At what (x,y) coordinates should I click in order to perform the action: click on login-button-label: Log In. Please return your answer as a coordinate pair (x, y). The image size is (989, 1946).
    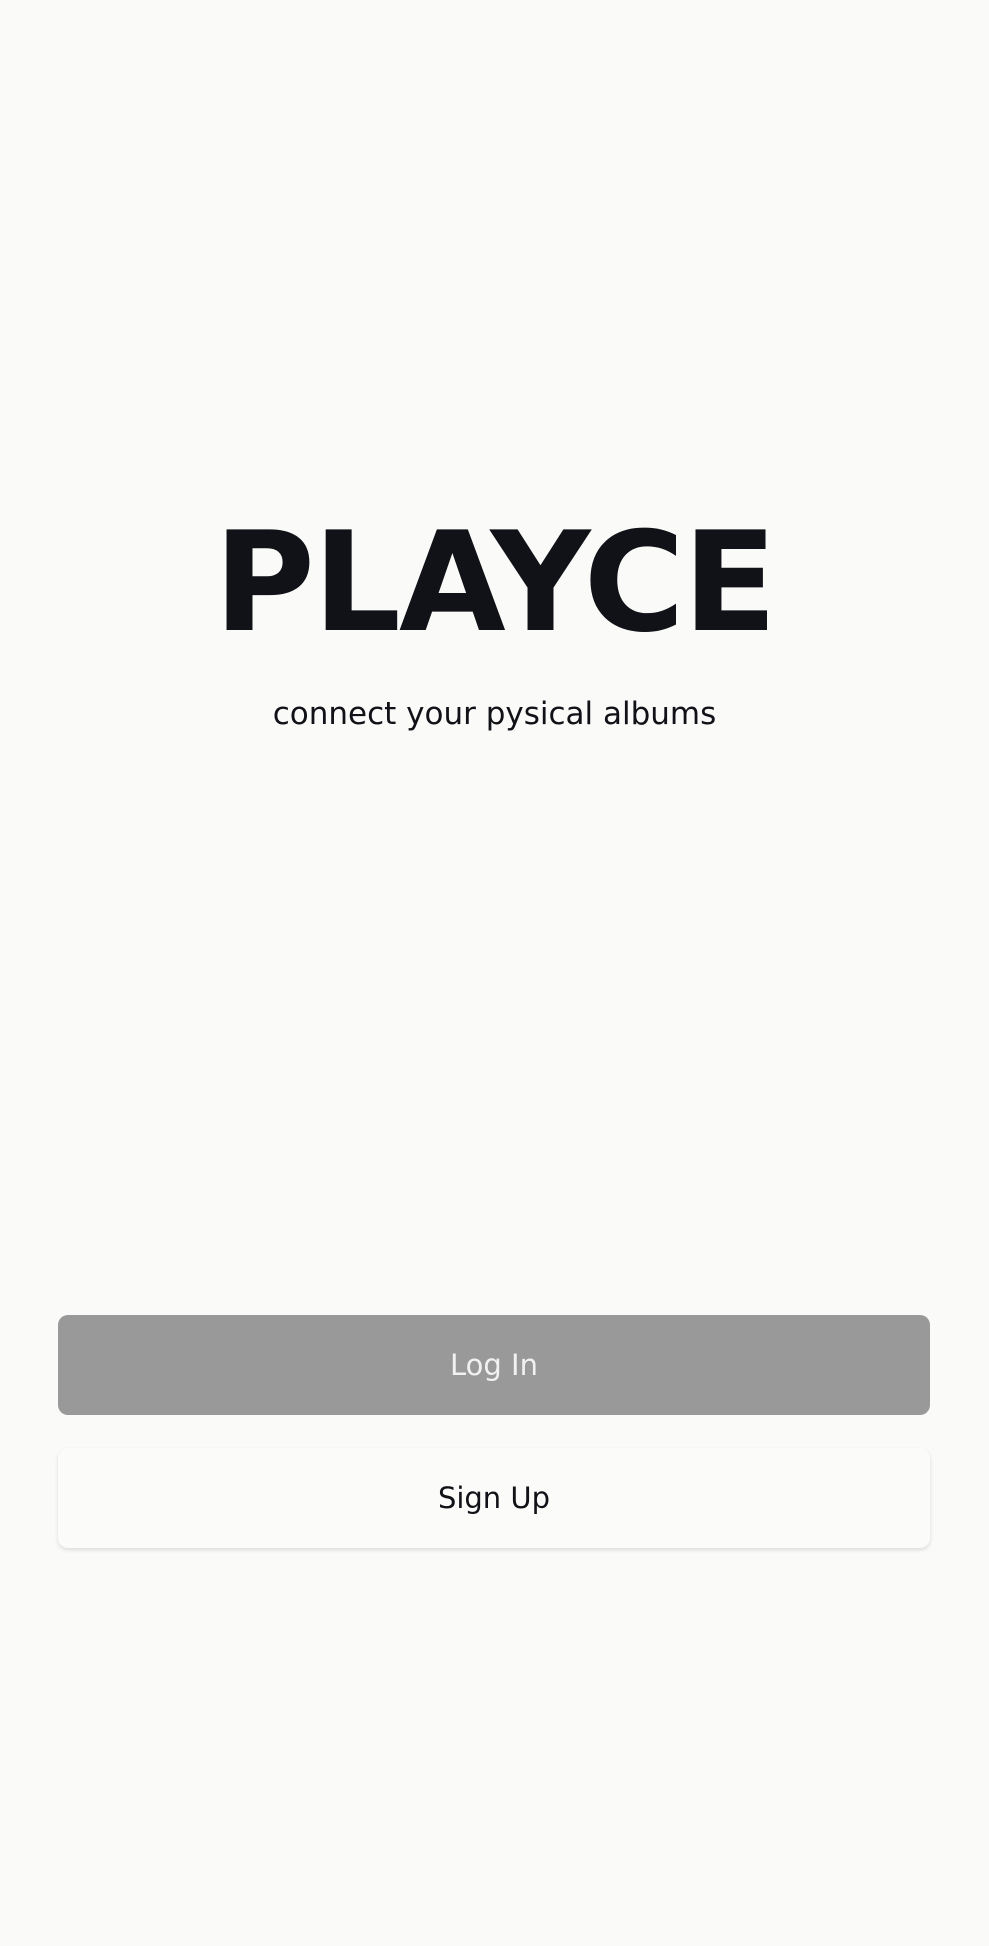
    Looking at the image, I should click on (494, 1365).